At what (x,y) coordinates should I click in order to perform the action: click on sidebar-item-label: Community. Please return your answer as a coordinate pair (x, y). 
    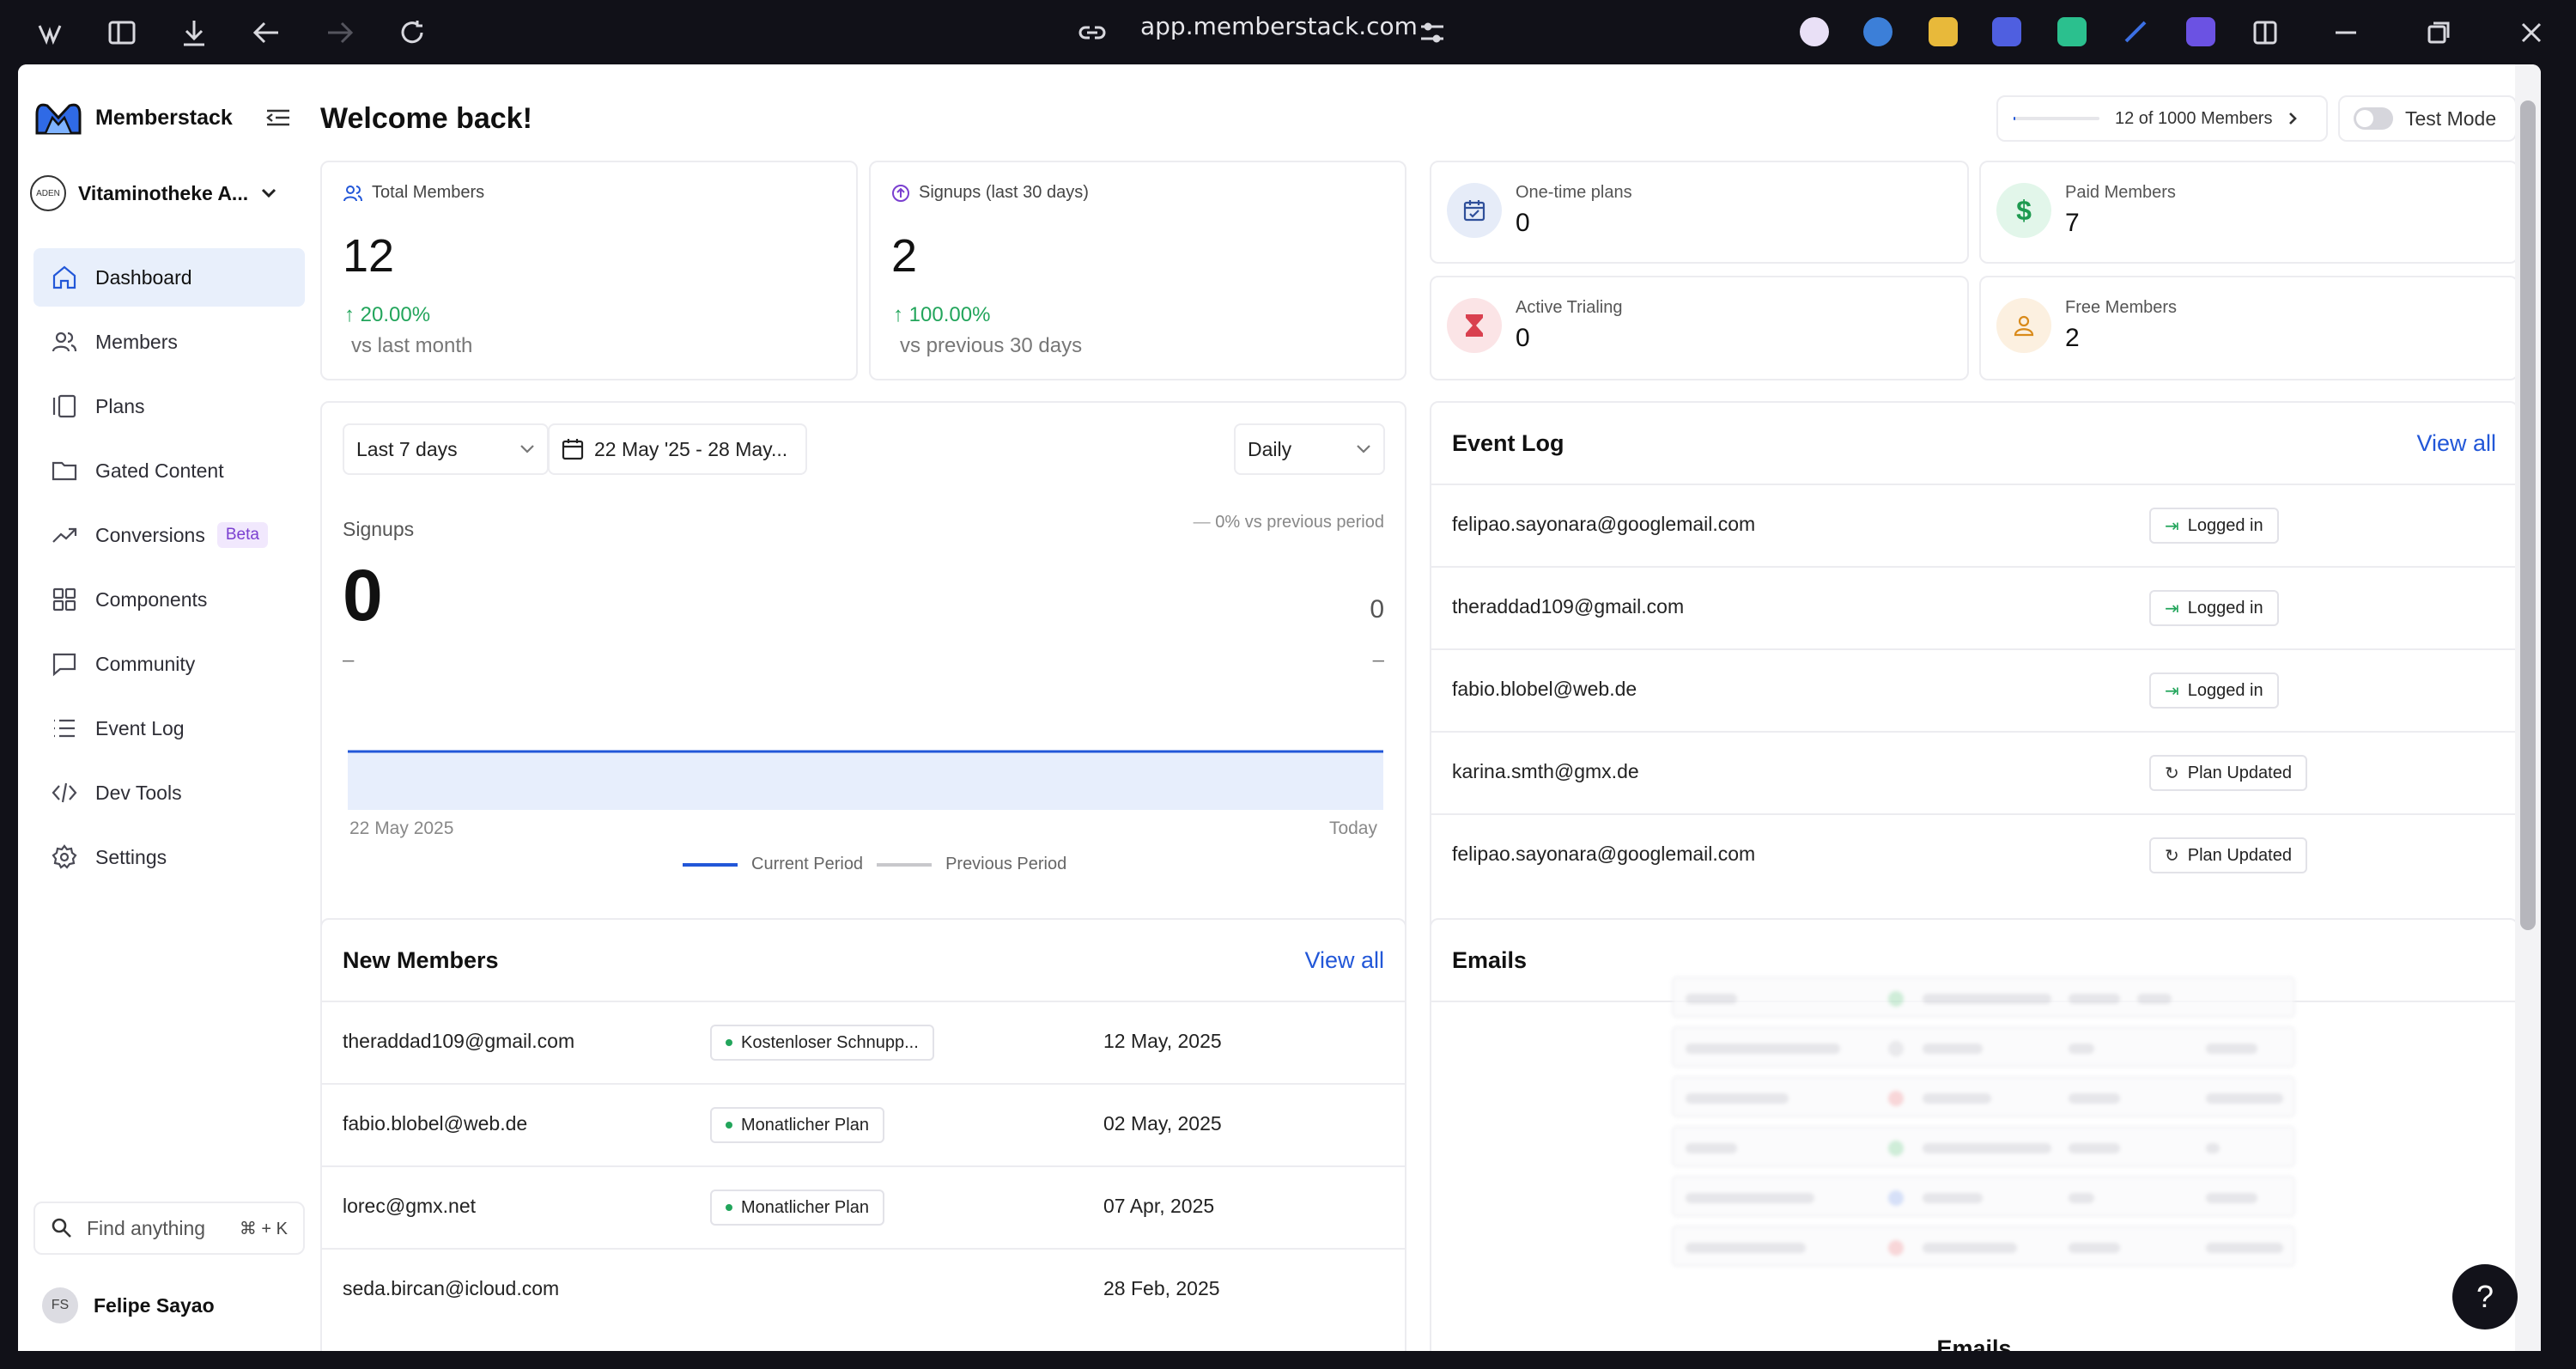
    Looking at the image, I should click on (145, 664).